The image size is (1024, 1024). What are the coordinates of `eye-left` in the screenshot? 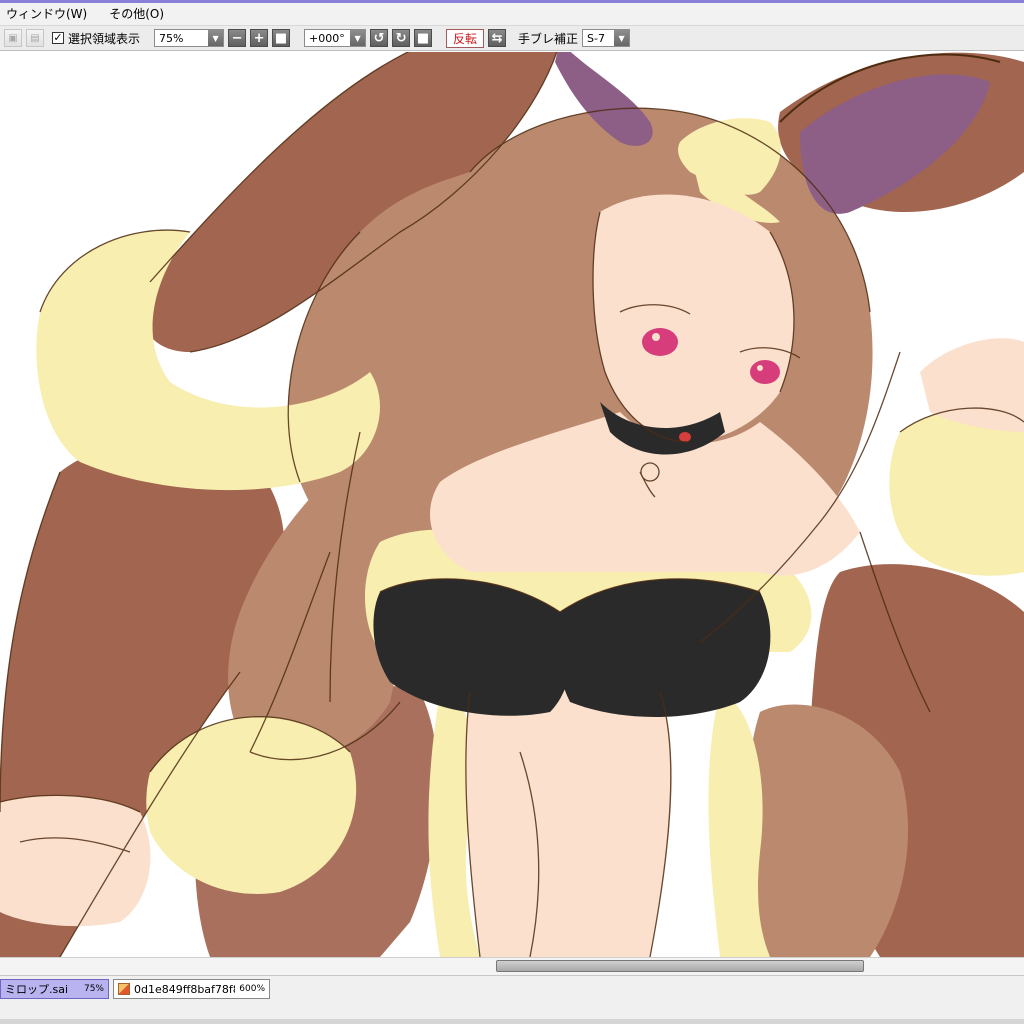 It's located at (660, 342).